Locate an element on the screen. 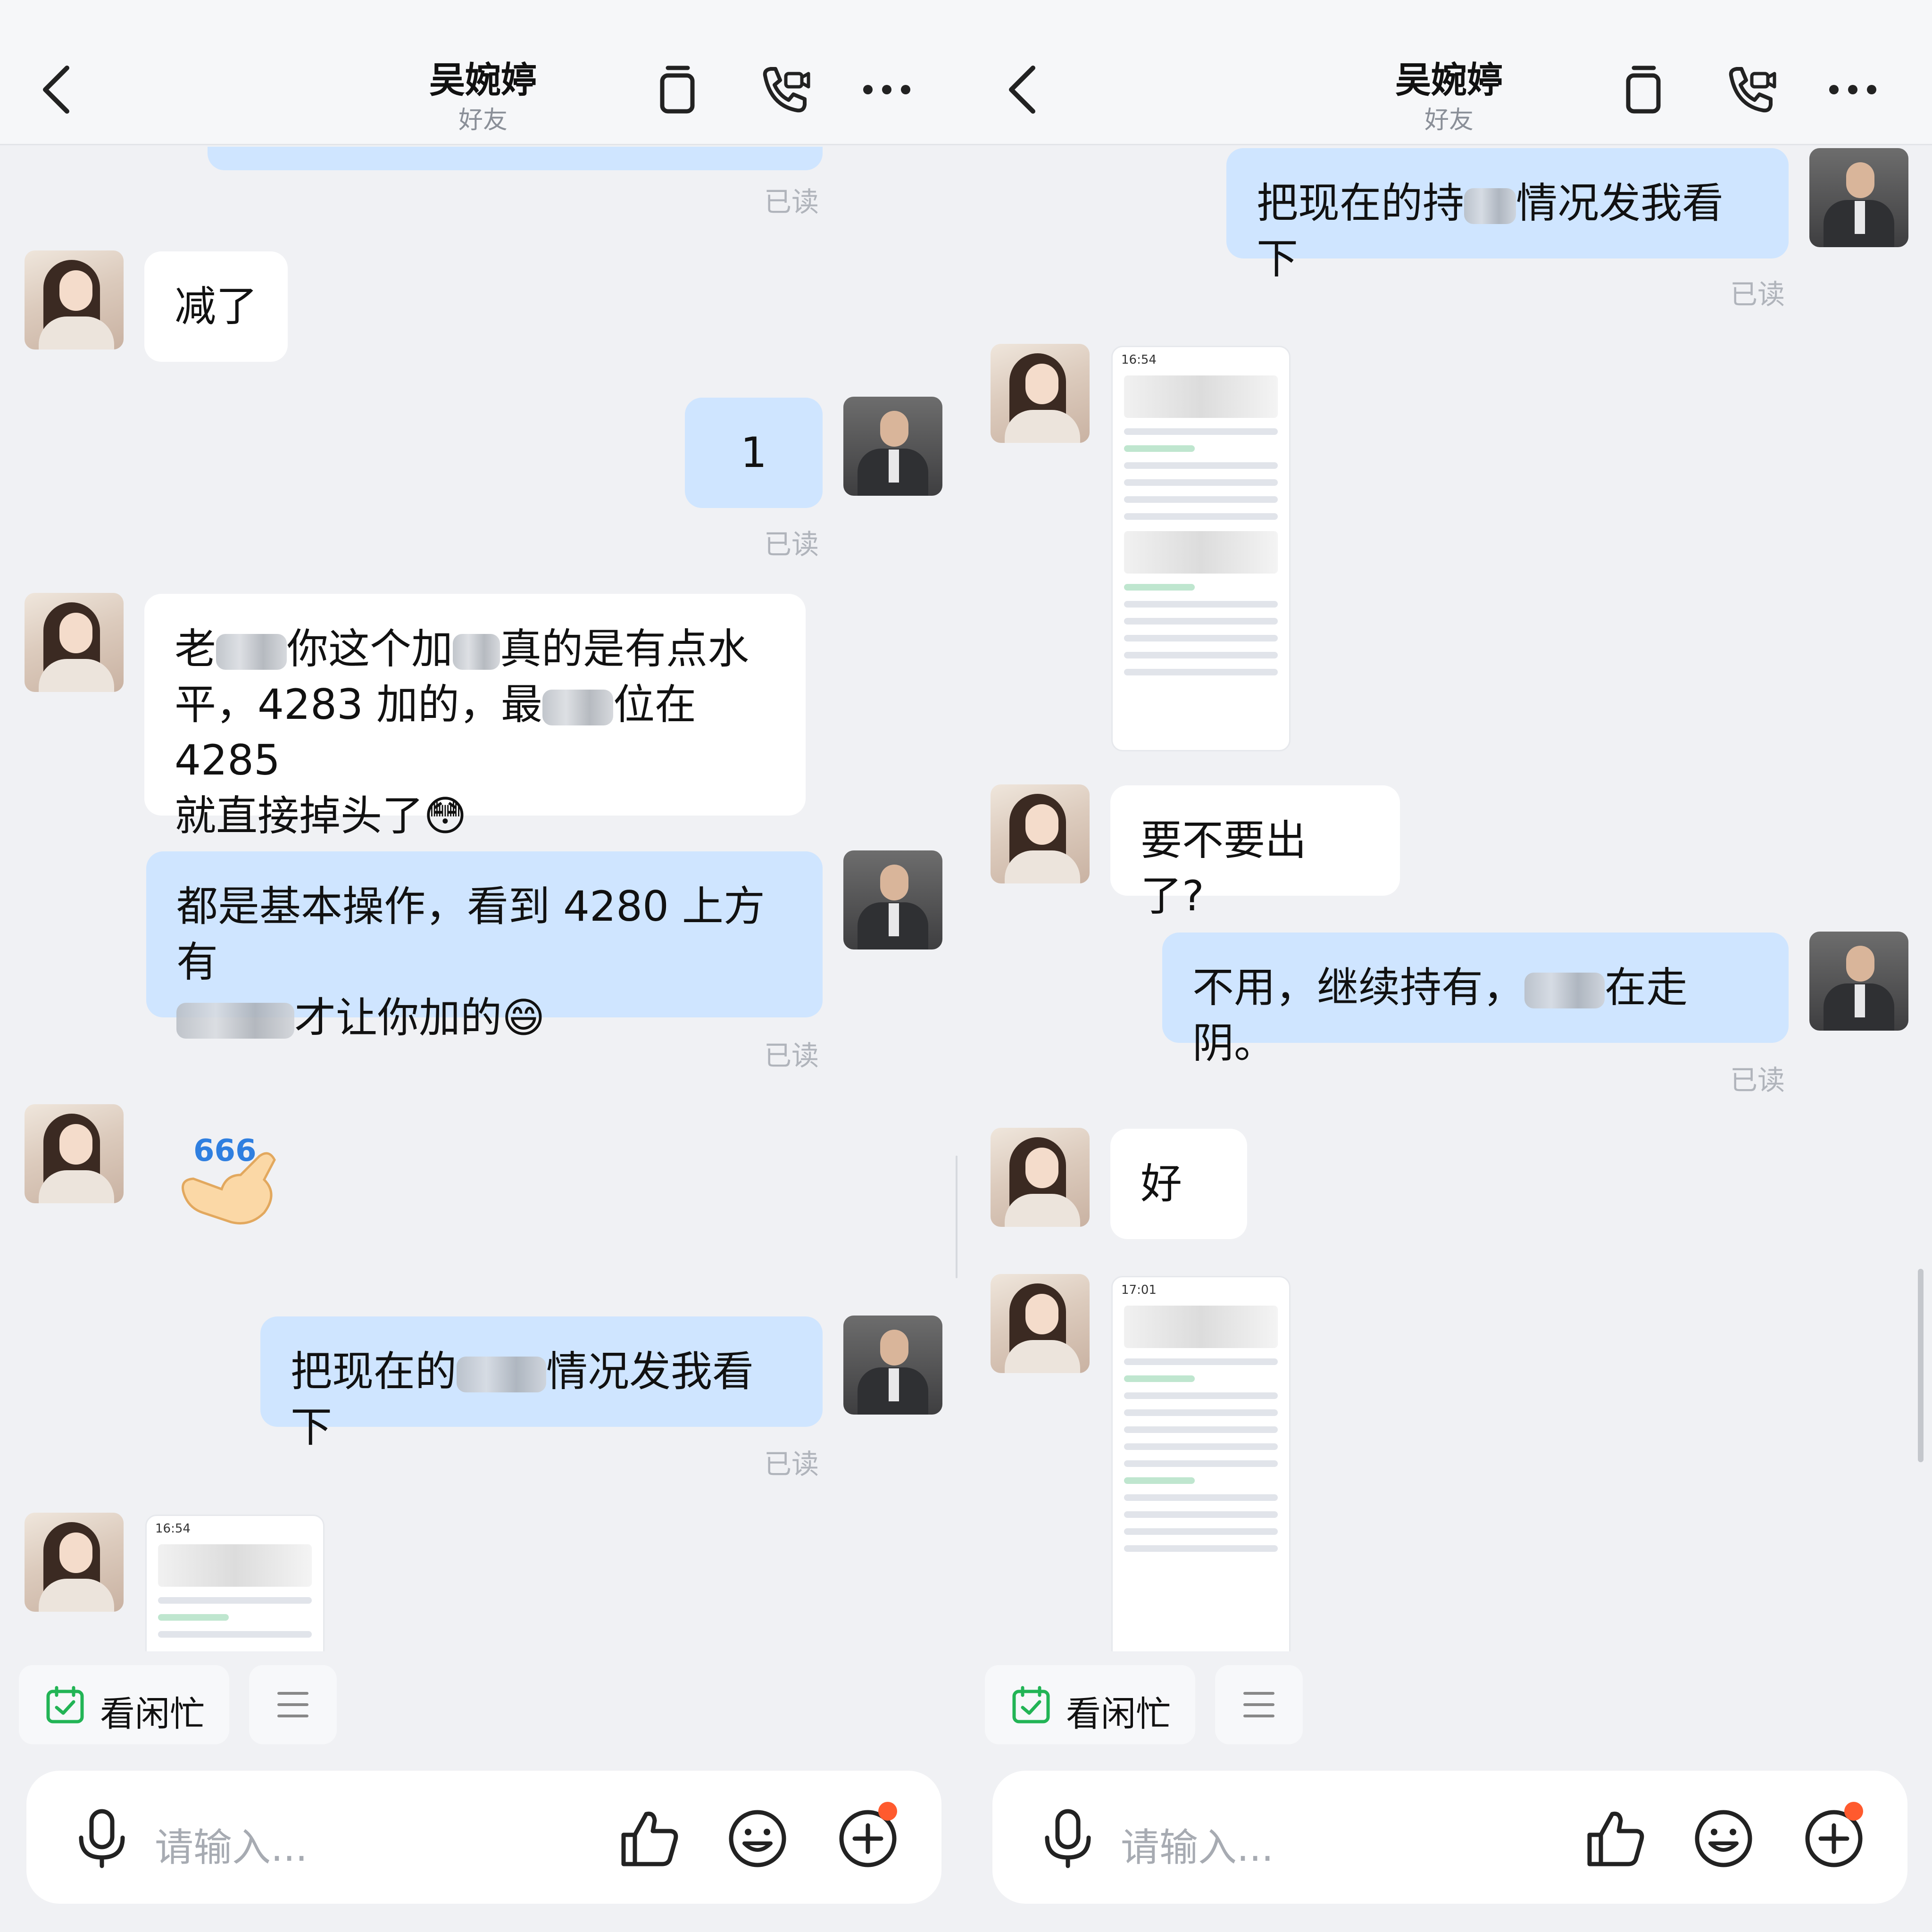 The image size is (1932, 1932). message-bubble-in: 减了 is located at coordinates (216, 306).